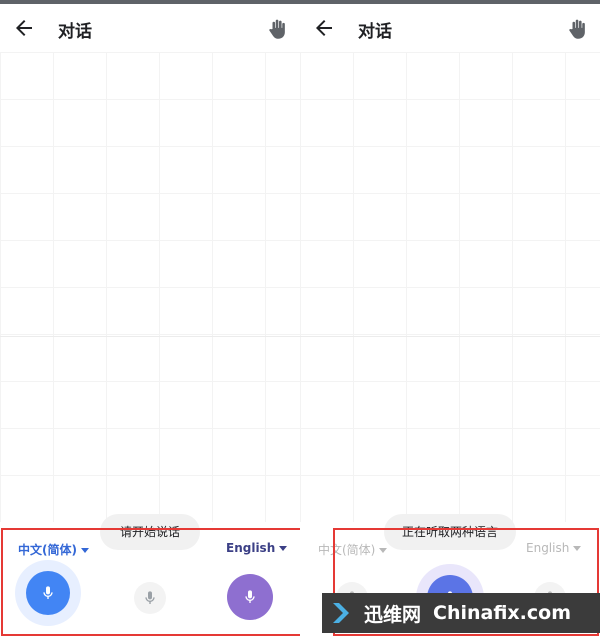 This screenshot has height=637, width=600. What do you see at coordinates (343, 613) in the screenshot?
I see `watermark-logo-icon` at bounding box center [343, 613].